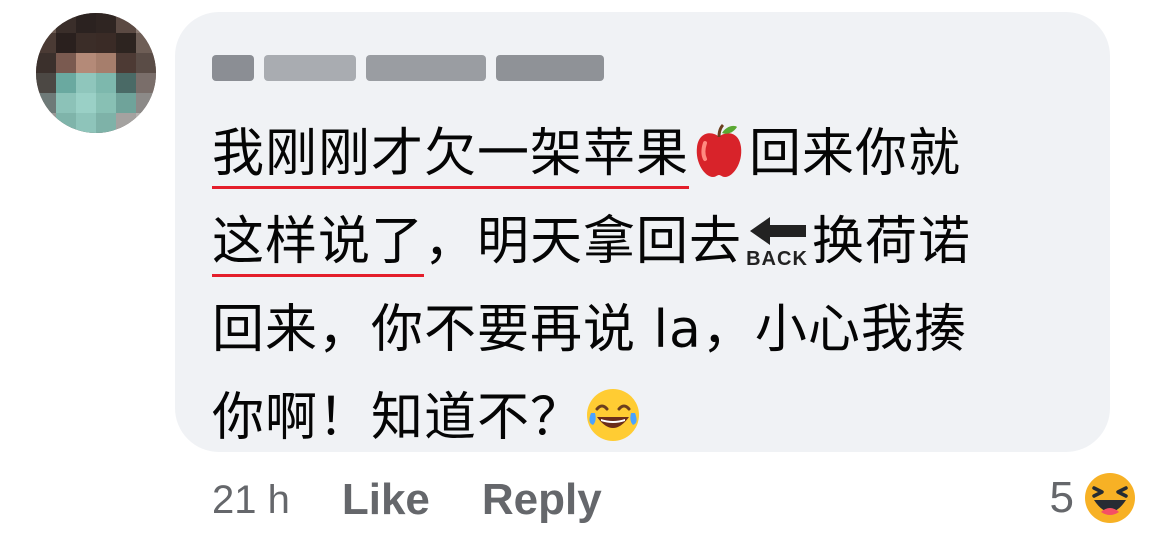 Image resolution: width=1170 pixels, height=542 pixels. Describe the element at coordinates (451, 156) in the screenshot. I see `misspelled-phrase: 我刚刚才欠一架苹果` at that location.